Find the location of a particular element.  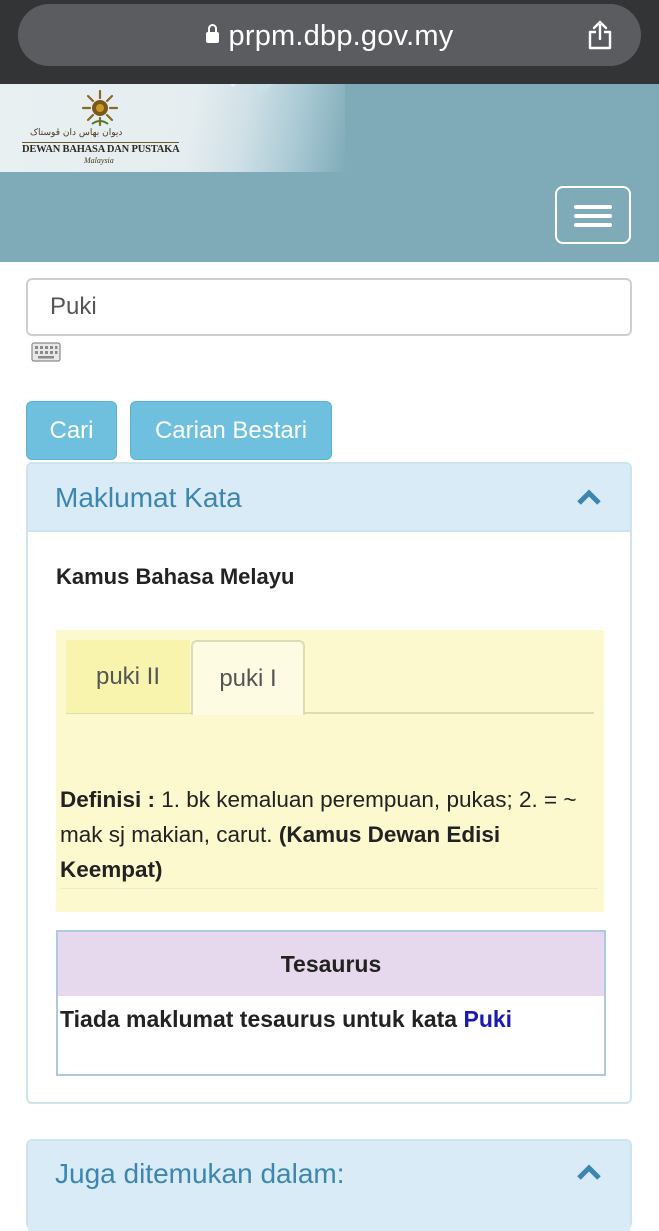

definition-label: Definisi : is located at coordinates (108, 799).